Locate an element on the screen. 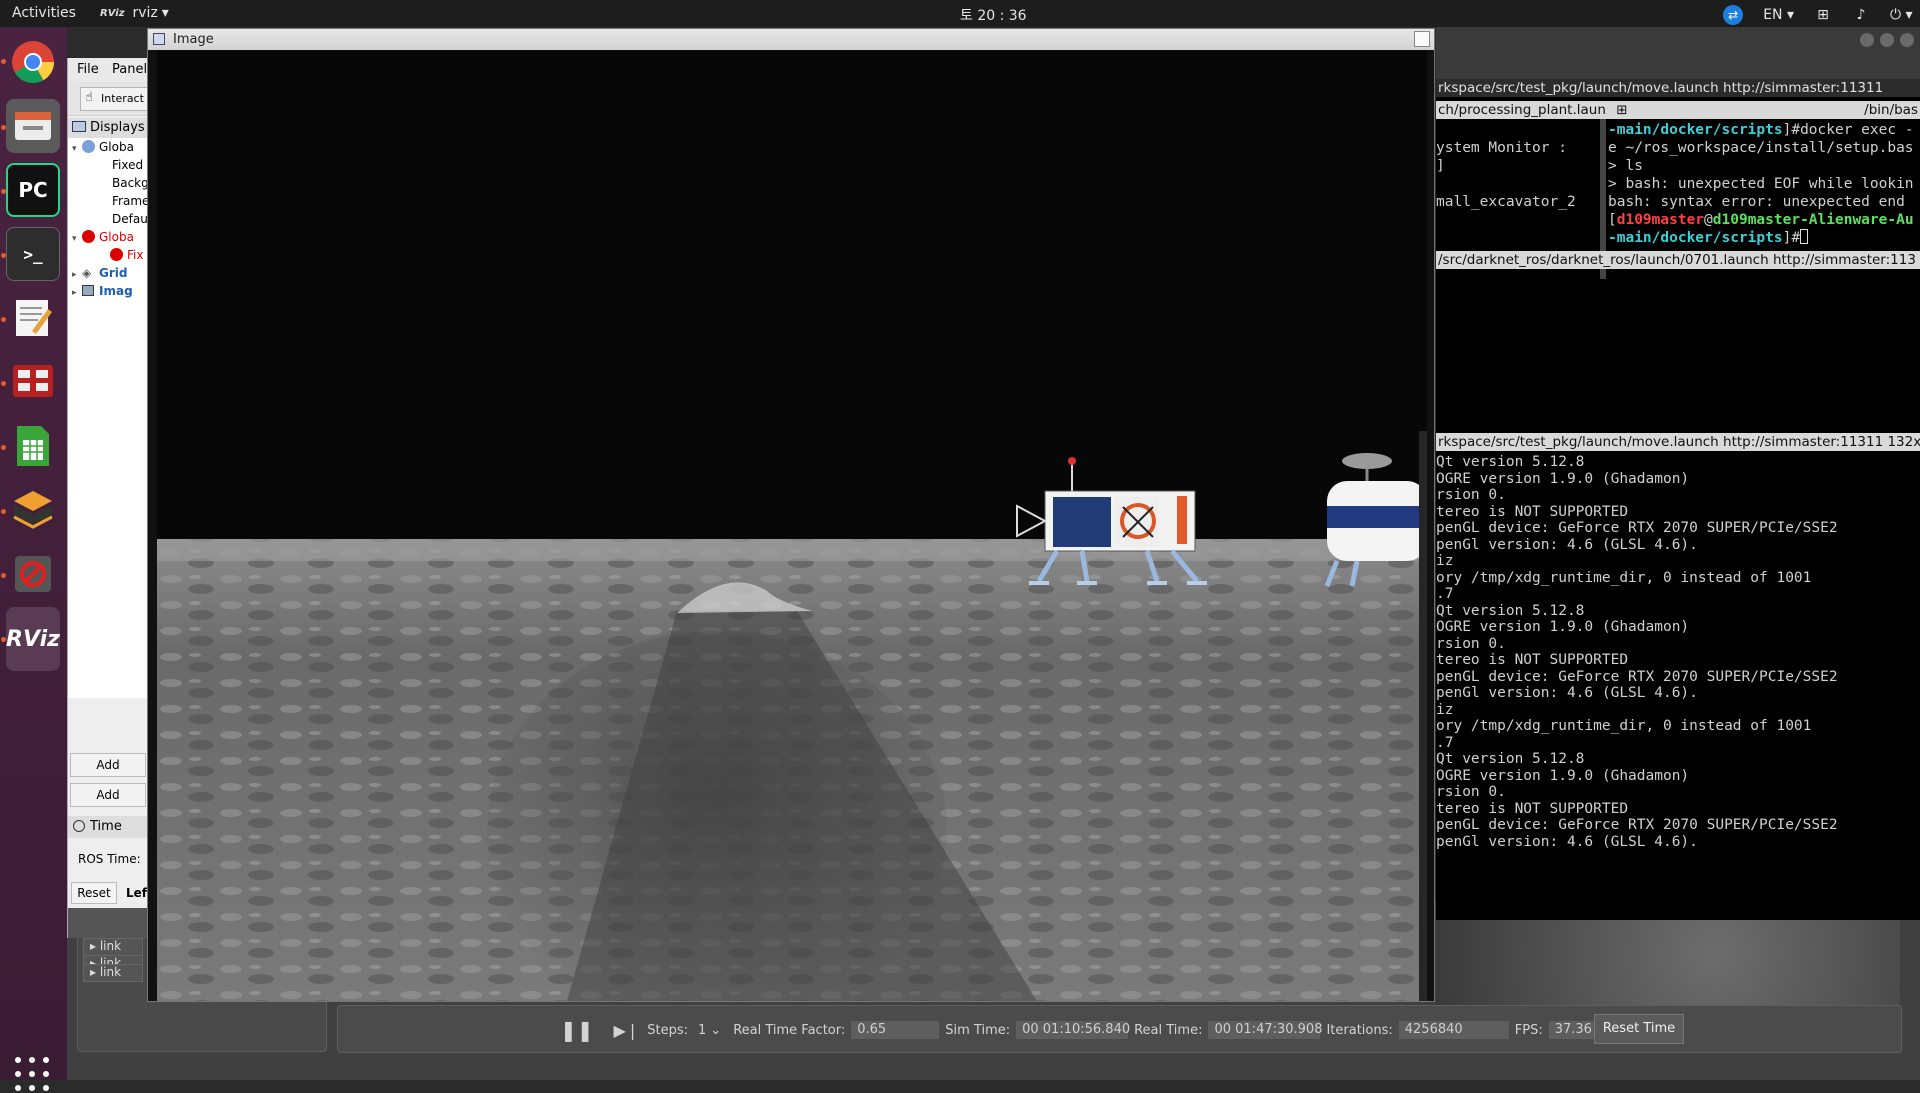 This screenshot has height=1093, width=1920. tree-item-fixed-frame: Fixed is located at coordinates (127, 167).